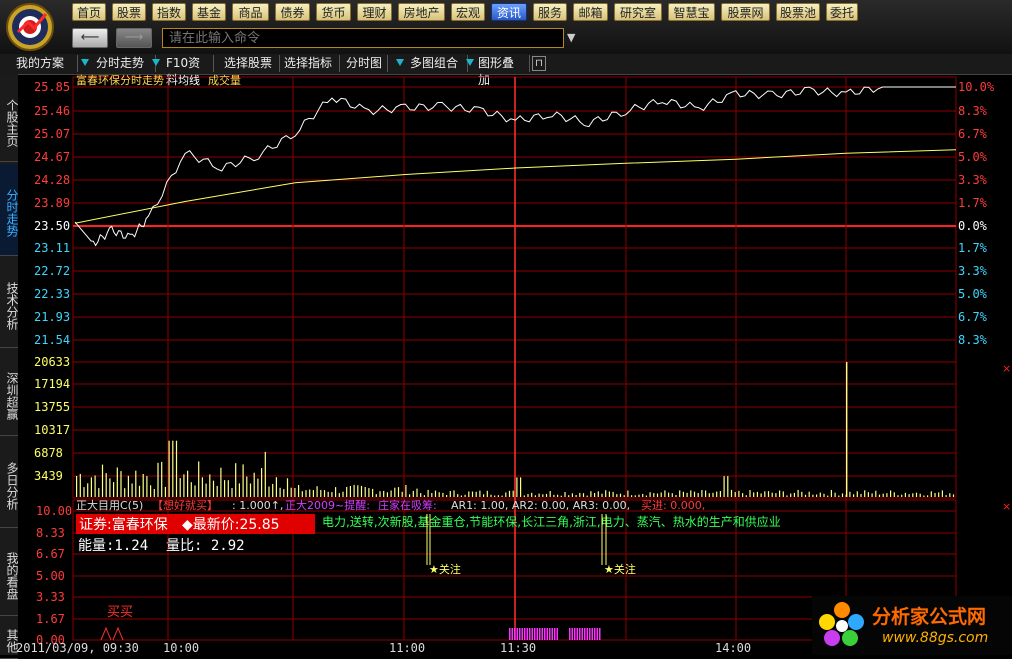  I want to click on menu-item-3: 基金, so click(209, 12).